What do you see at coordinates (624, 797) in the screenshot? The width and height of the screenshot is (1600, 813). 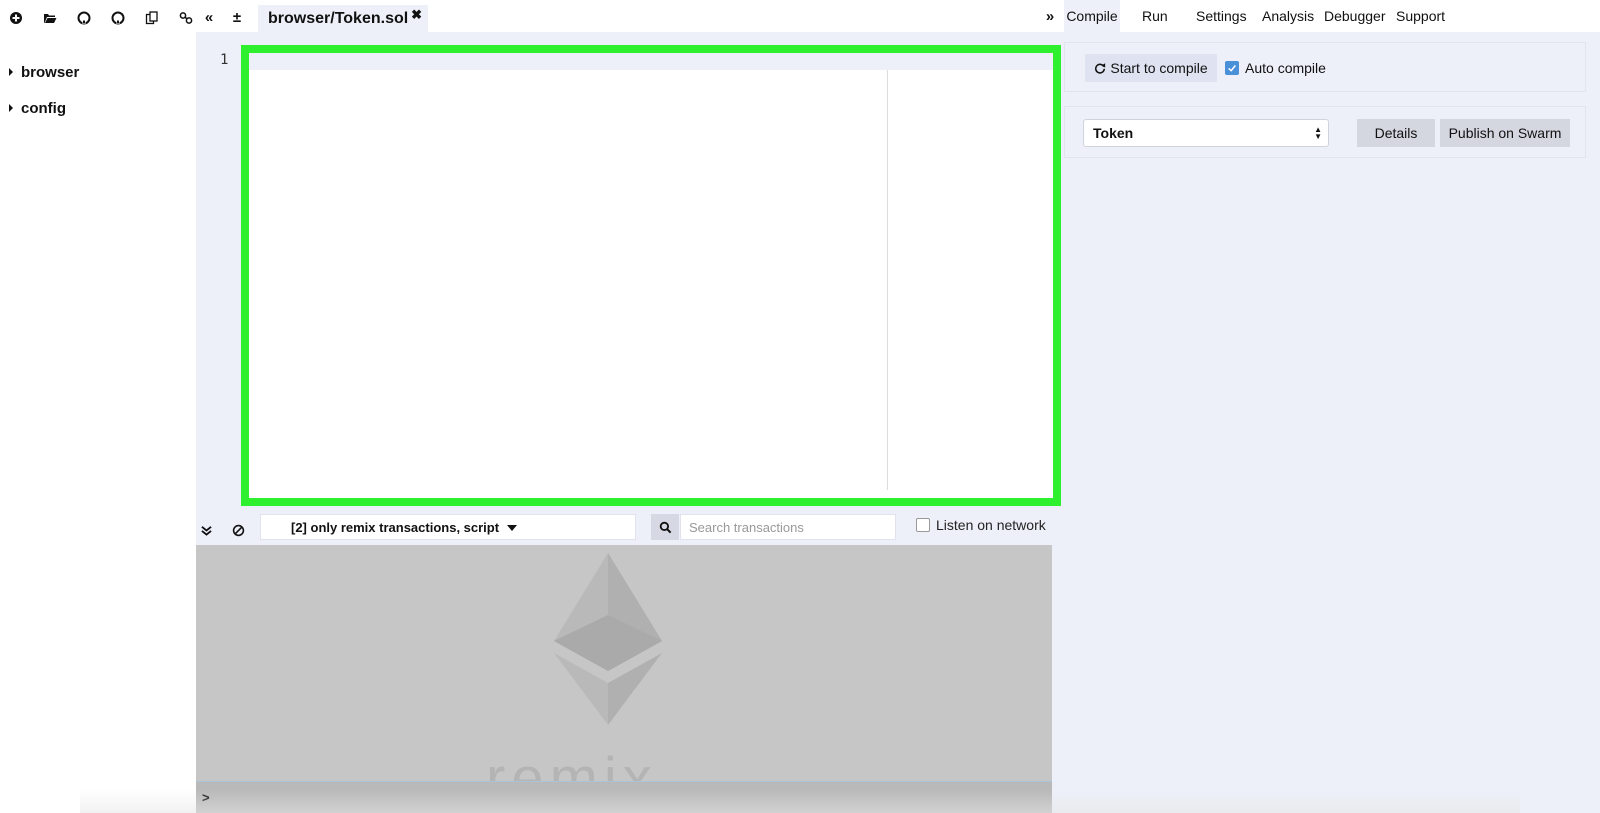 I see `terminal-prompt: >` at bounding box center [624, 797].